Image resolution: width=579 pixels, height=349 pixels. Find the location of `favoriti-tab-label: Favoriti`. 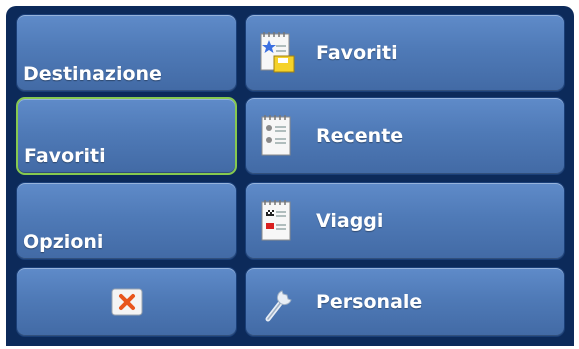

favoriti-tab-label: Favoriti is located at coordinates (65, 156).